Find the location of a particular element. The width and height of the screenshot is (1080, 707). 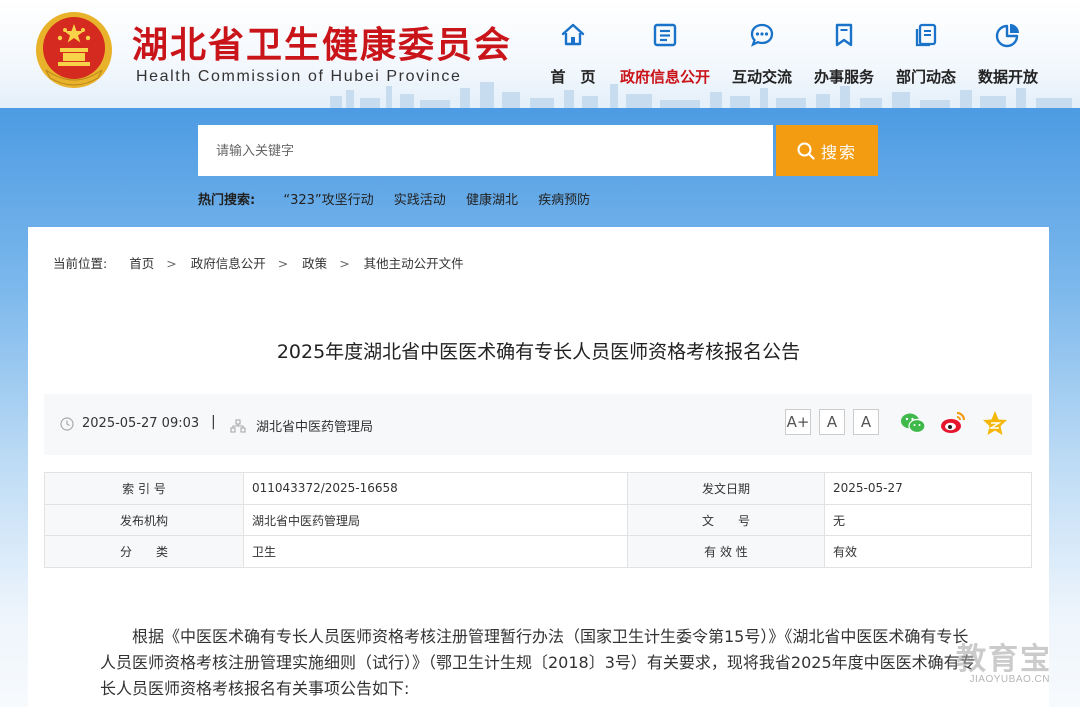

qzone-icon is located at coordinates (995, 423).